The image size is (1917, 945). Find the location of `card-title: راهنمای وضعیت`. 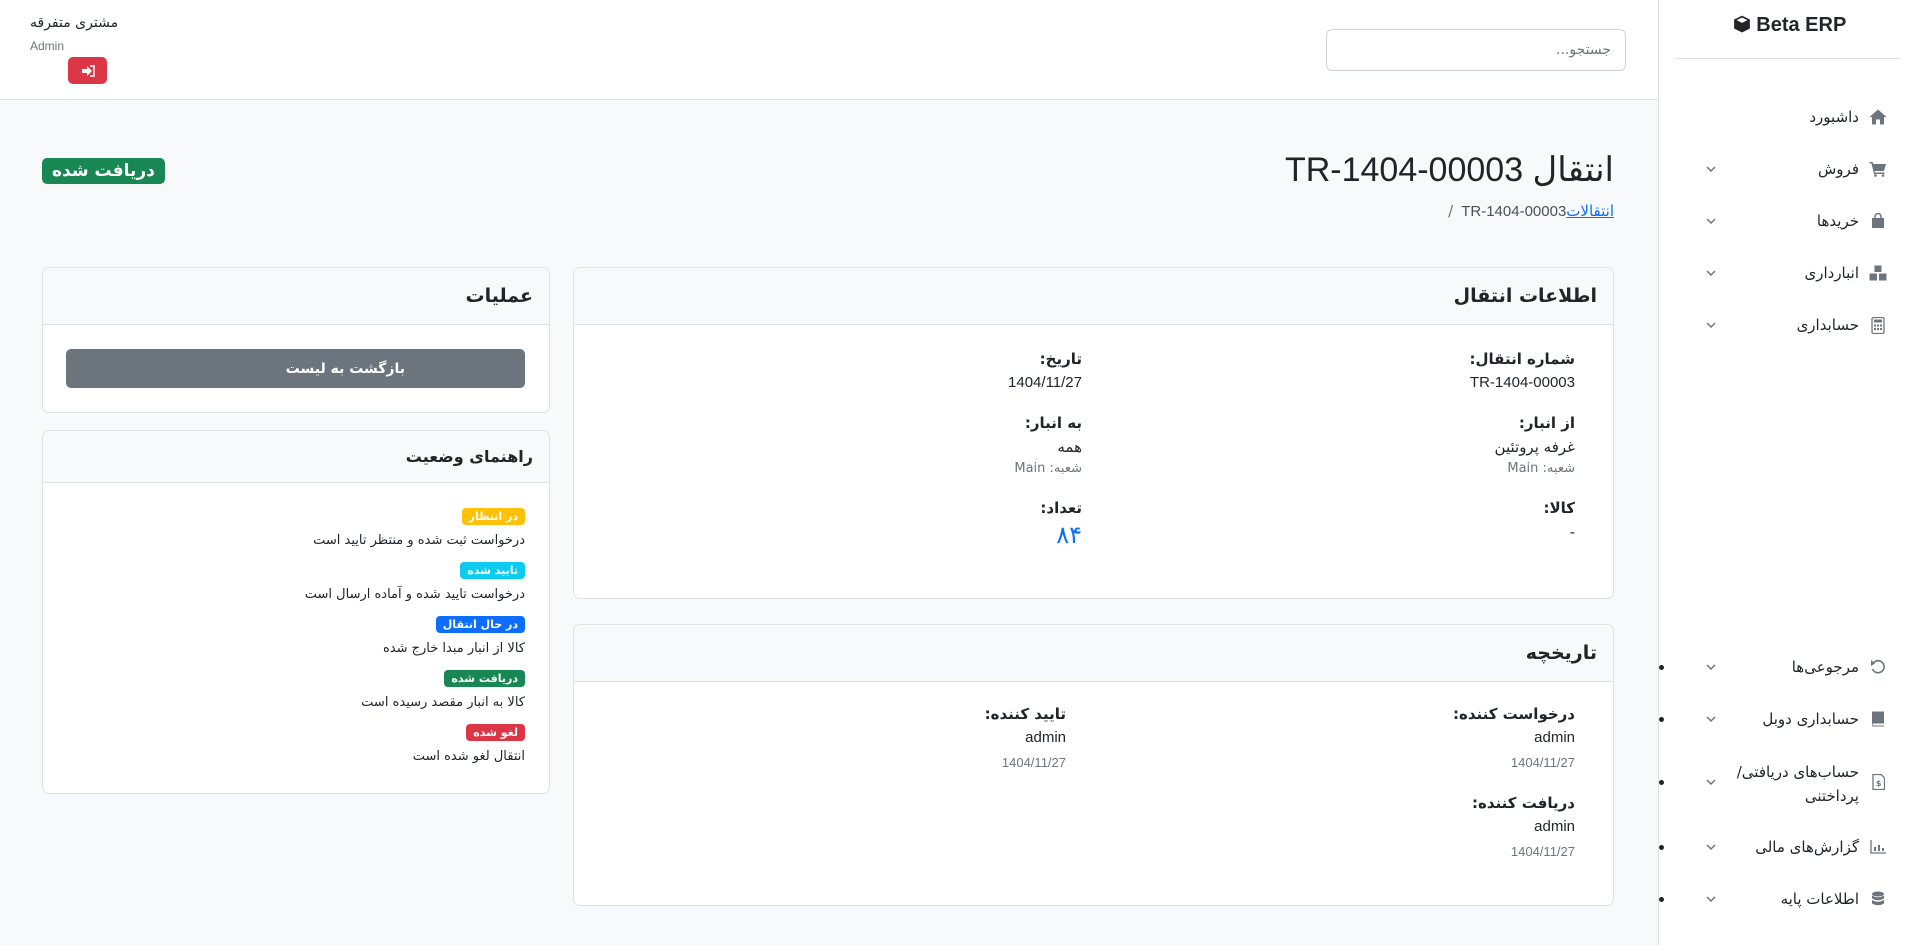

card-title: راهنمای وضعیت is located at coordinates (296, 457).